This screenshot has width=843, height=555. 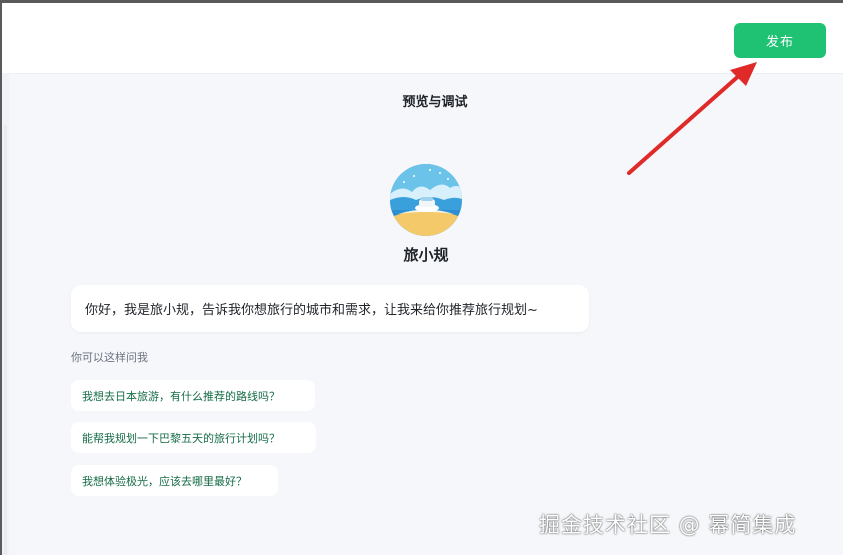 I want to click on suggested-question-text: 我想体验极光，应该去哪里最好？, so click(x=164, y=481).